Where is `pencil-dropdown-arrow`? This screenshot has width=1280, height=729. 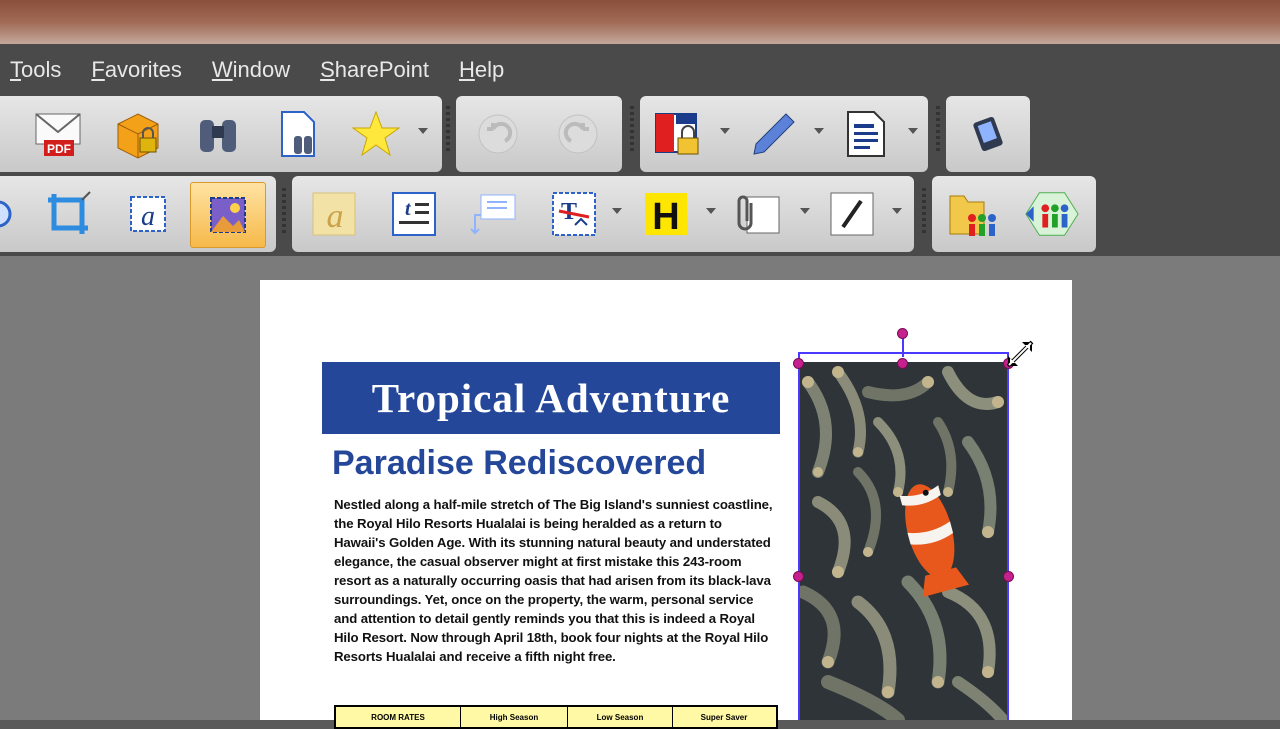
pencil-dropdown-arrow is located at coordinates (819, 131).